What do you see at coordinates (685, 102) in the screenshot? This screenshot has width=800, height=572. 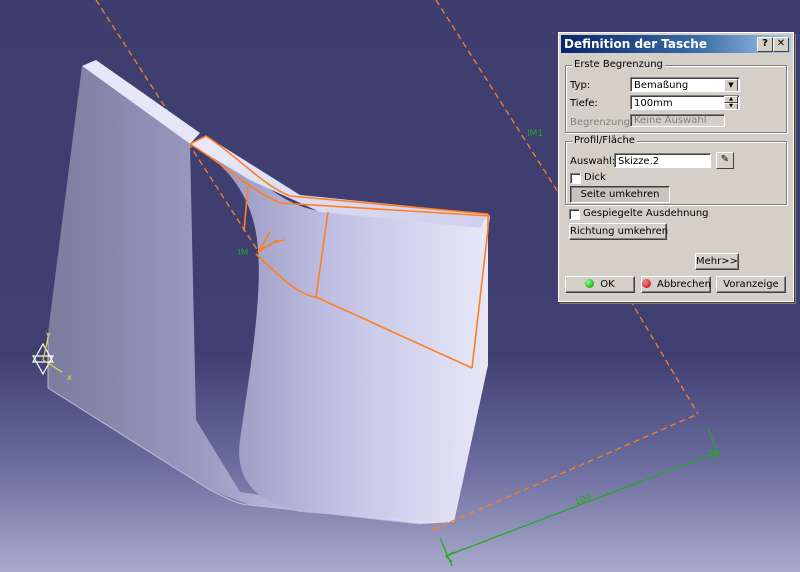 I see `depth-field: 100mm ▲ ▼` at bounding box center [685, 102].